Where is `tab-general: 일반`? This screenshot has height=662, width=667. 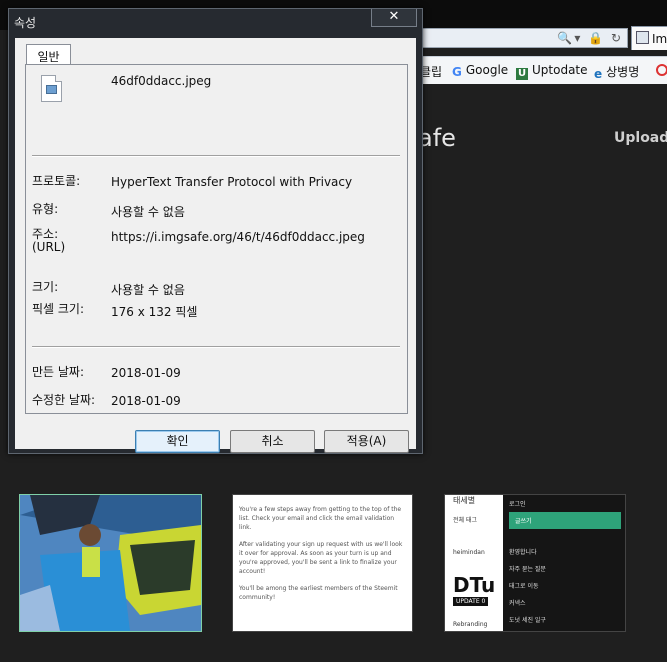
tab-general: 일반 is located at coordinates (48, 54).